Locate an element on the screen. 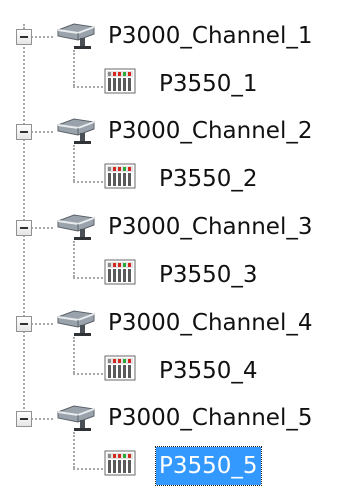 The width and height of the screenshot is (355, 497). module-label: P3550_1 is located at coordinates (208, 84).